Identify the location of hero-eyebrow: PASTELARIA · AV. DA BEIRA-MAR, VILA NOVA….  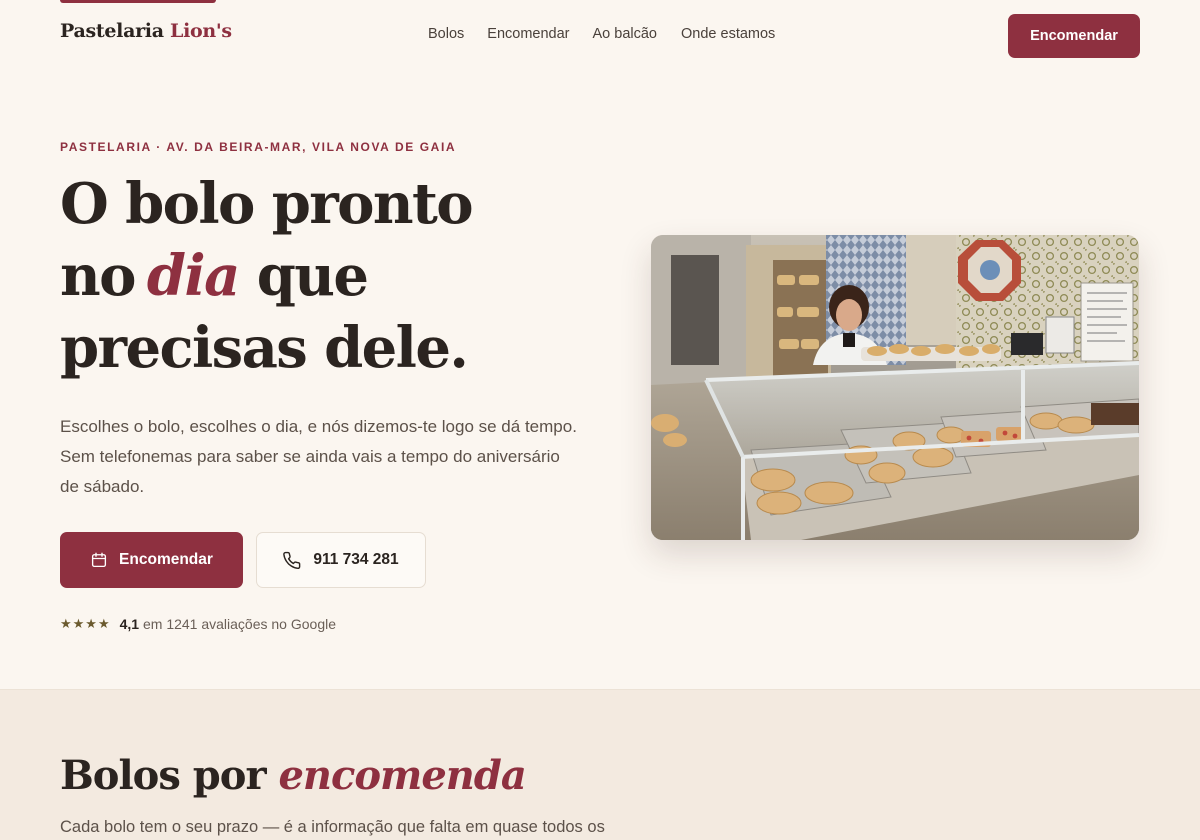
(258, 147).